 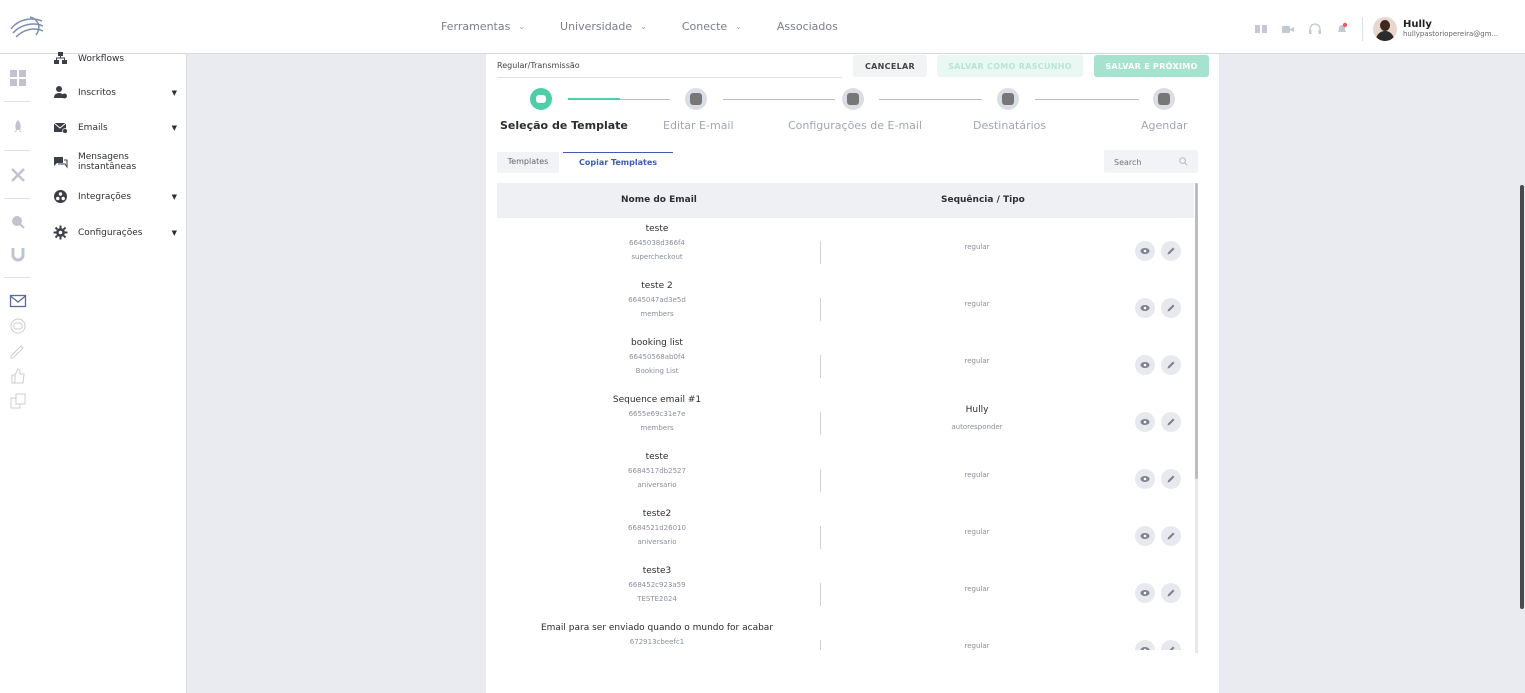 I want to click on brand-logo-icon, so click(x=27, y=27).